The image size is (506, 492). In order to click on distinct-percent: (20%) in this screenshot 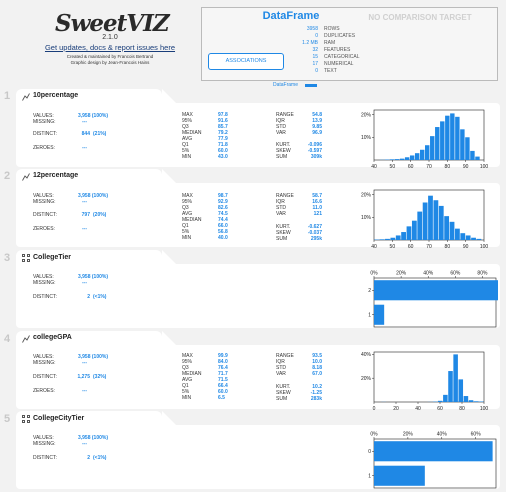, I will do `click(100, 215)`.